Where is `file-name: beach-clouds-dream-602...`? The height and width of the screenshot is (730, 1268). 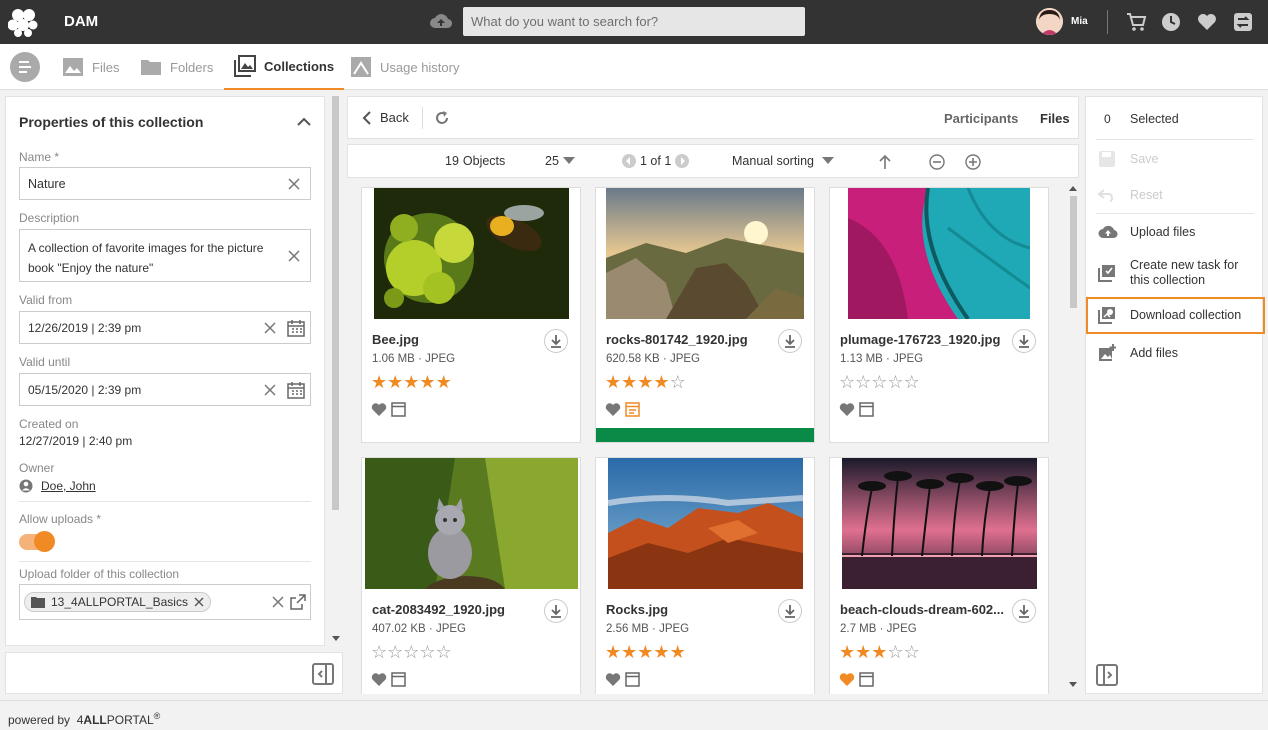 file-name: beach-clouds-dream-602... is located at coordinates (925, 609).